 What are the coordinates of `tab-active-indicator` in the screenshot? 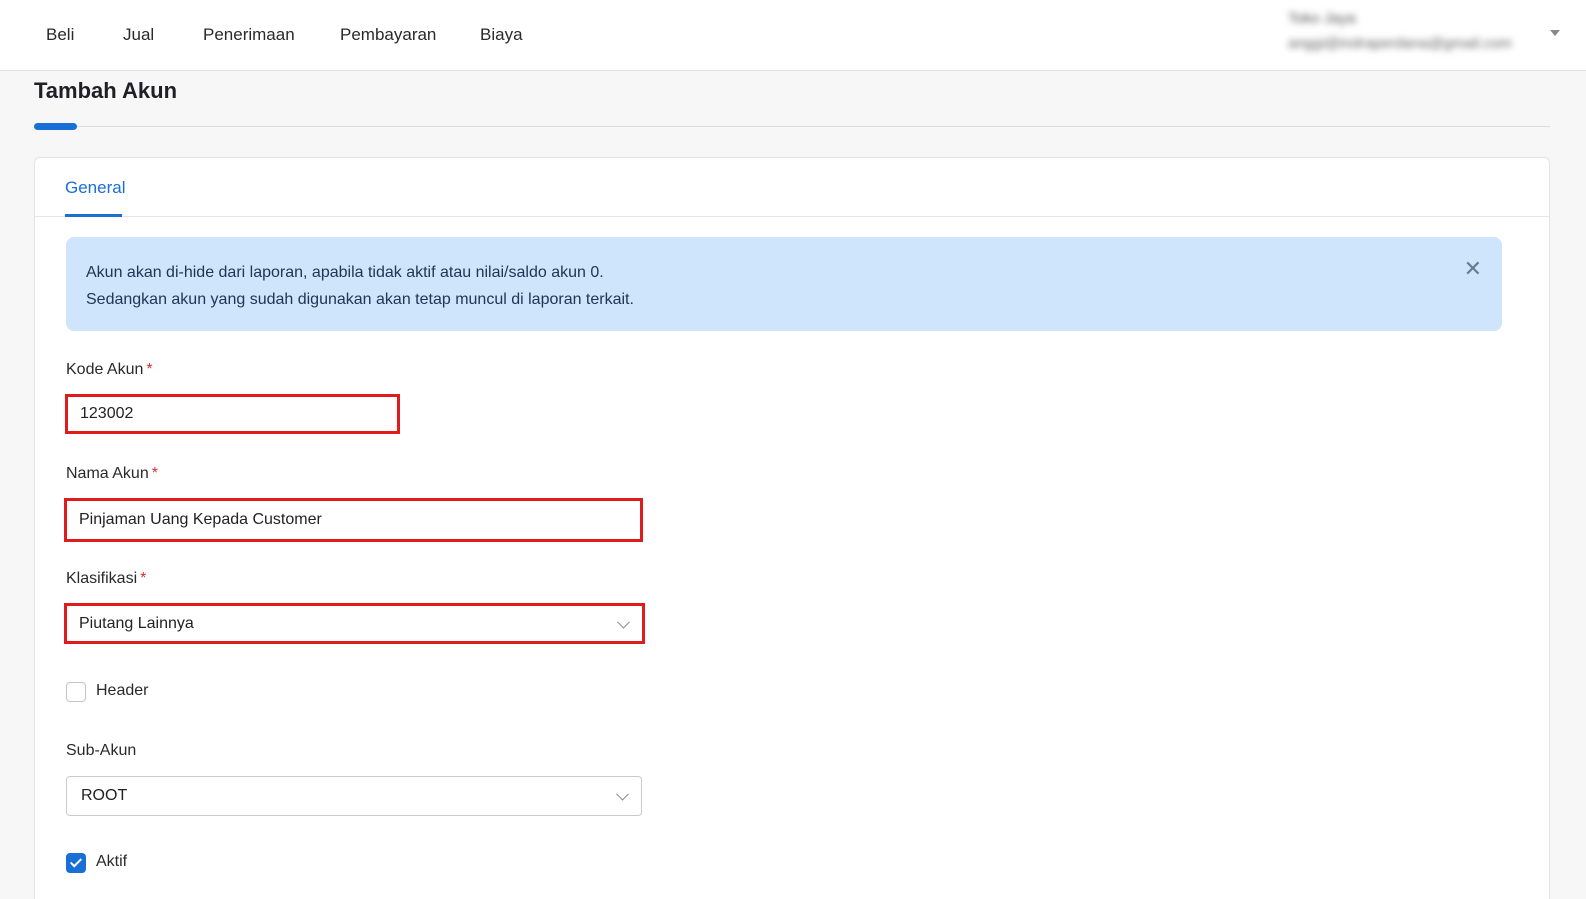 It's located at (93, 215).